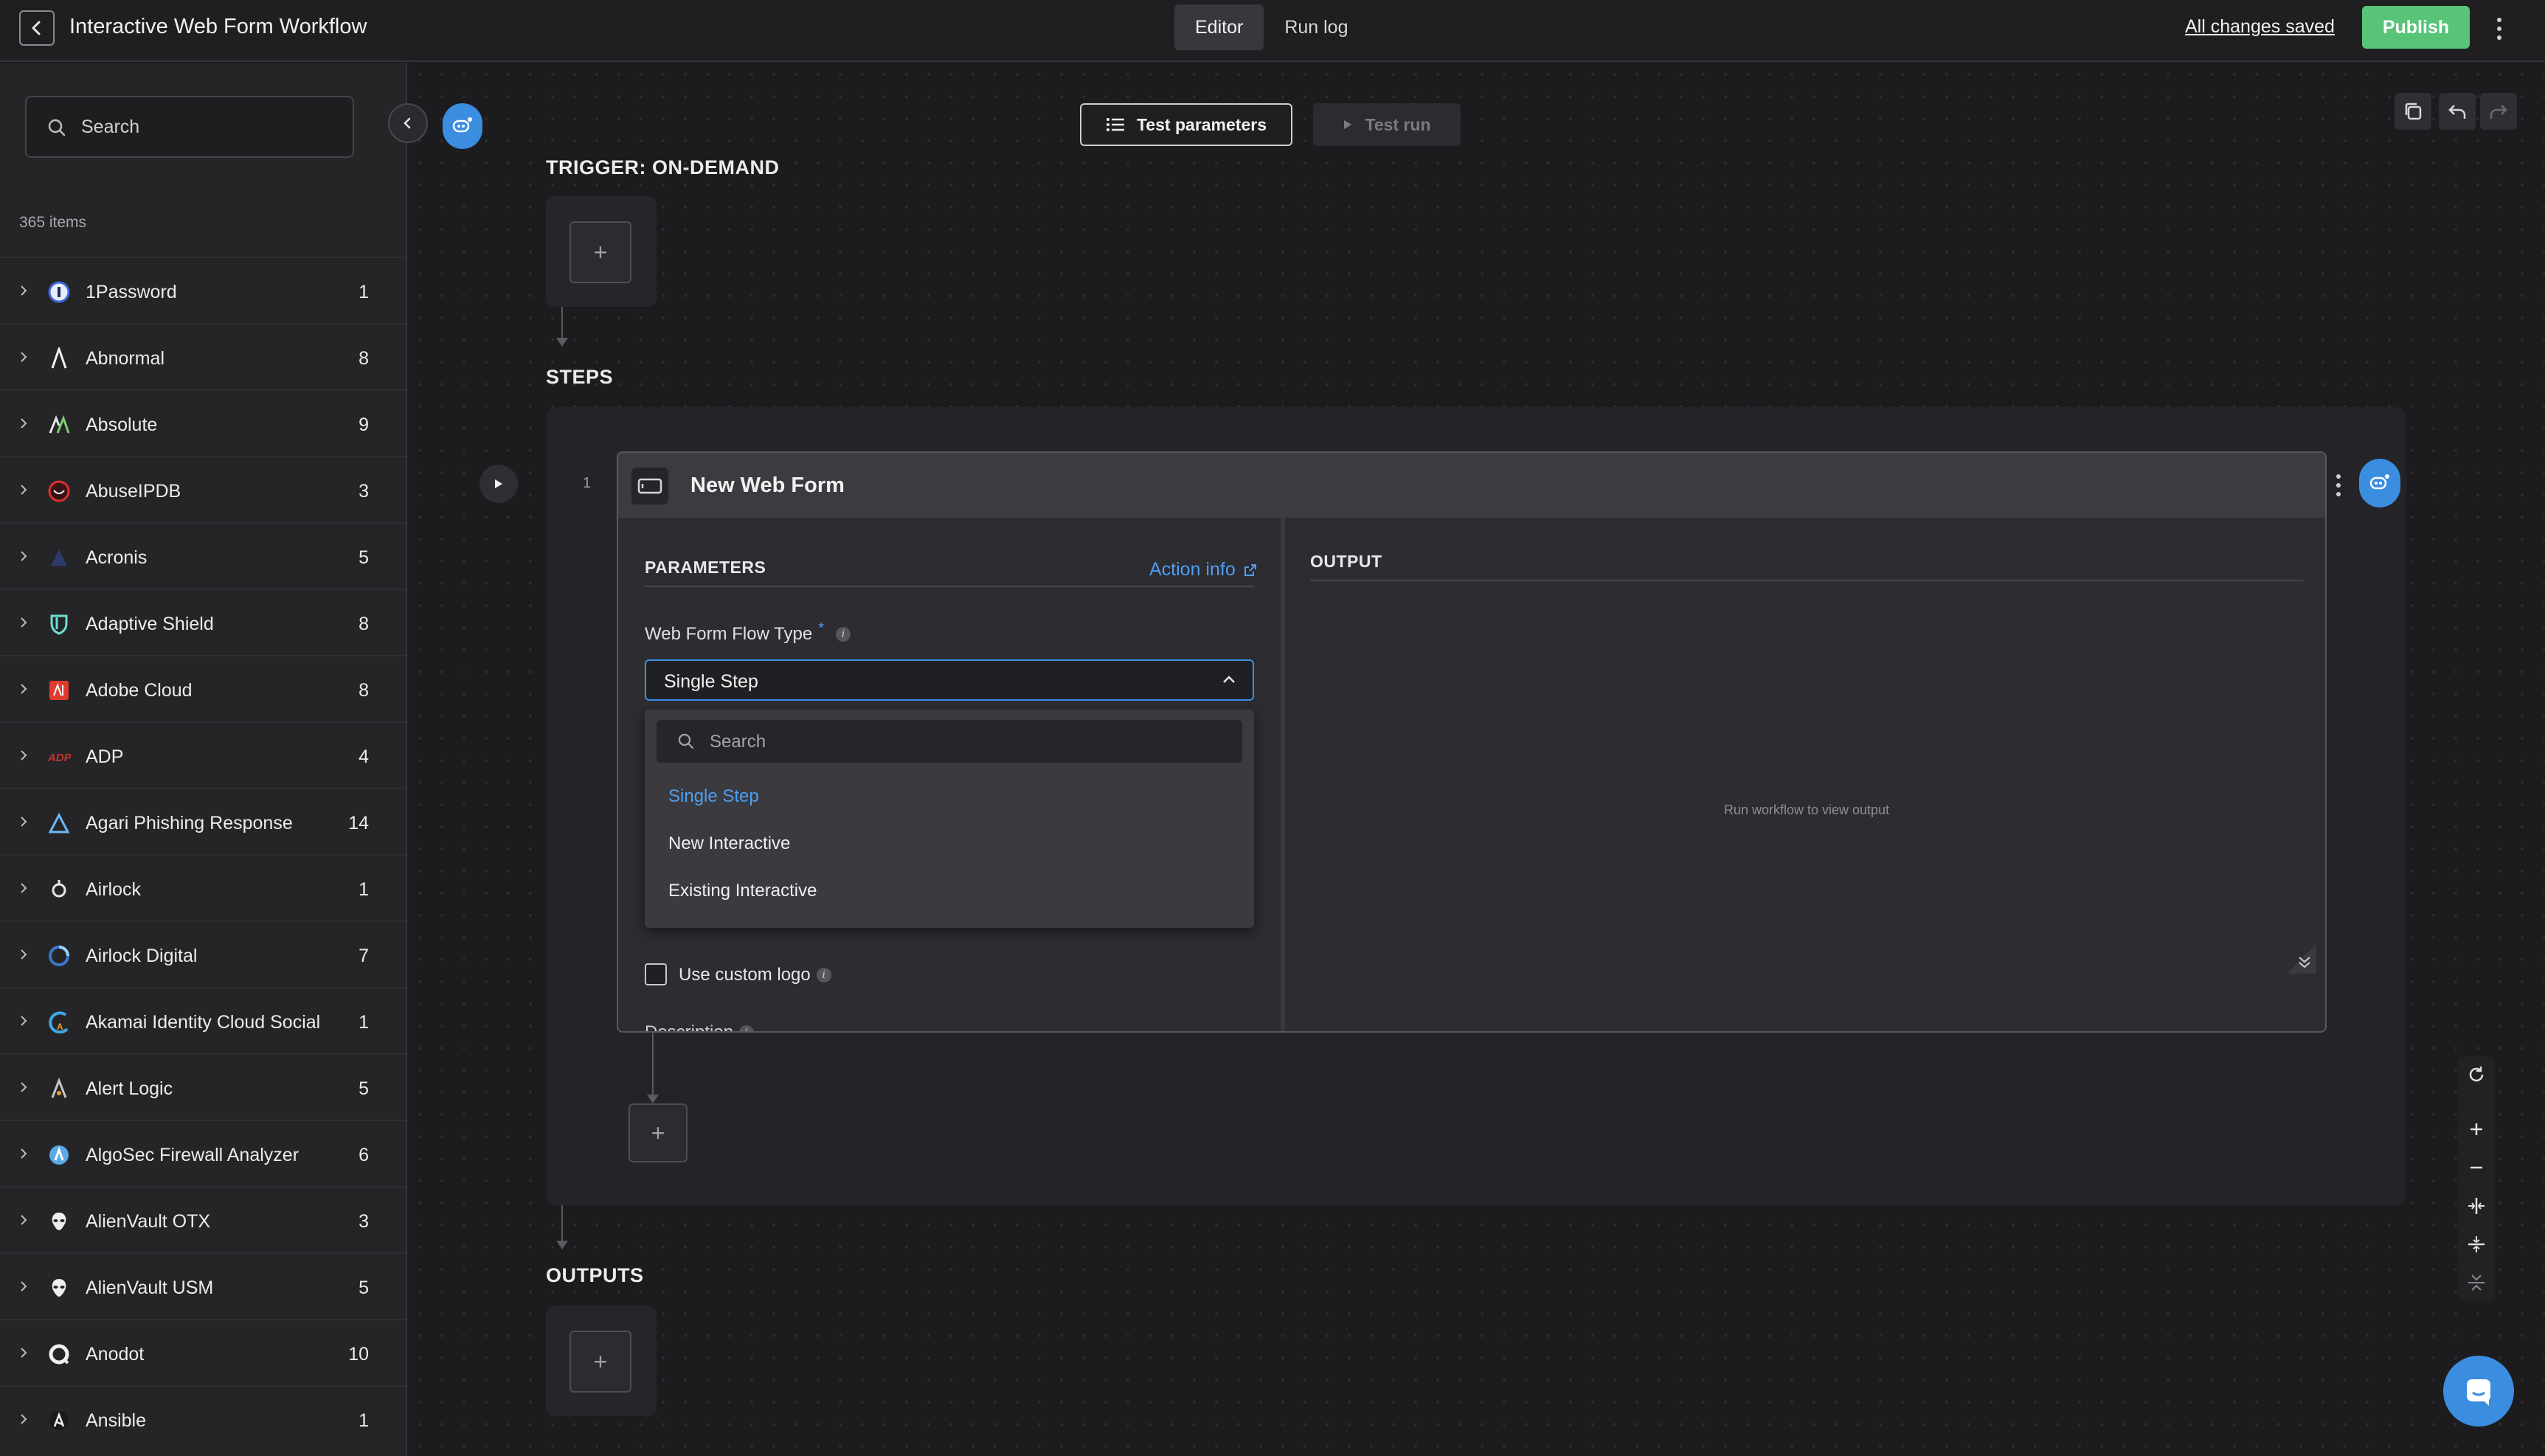 The width and height of the screenshot is (2545, 1456). I want to click on step-assistant-icon, so click(2380, 483).